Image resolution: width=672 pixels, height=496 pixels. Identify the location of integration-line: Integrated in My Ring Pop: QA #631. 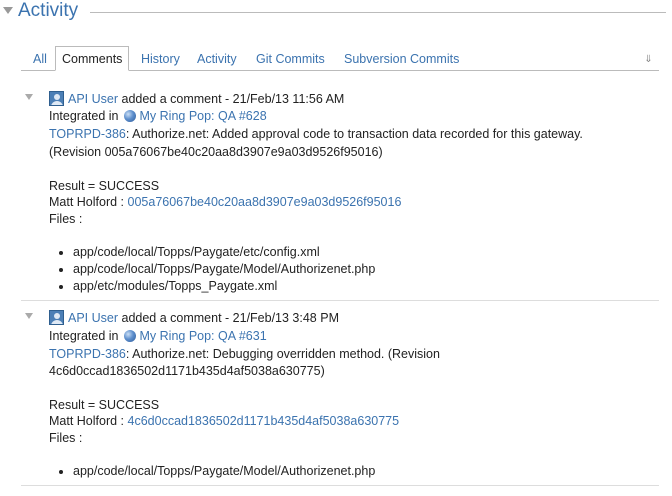
(158, 336).